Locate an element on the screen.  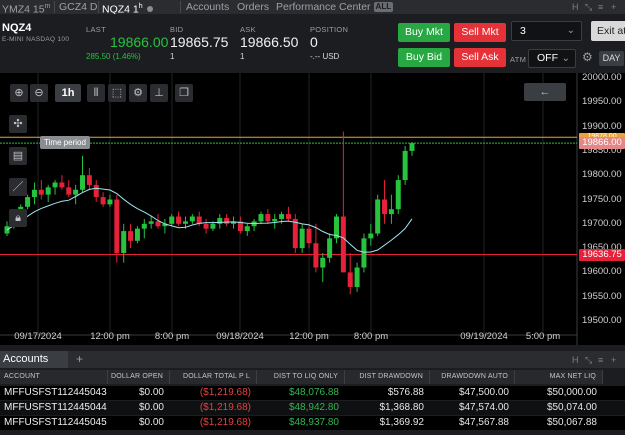
candle-type-icon: ⫴ is located at coordinates (96, 93).